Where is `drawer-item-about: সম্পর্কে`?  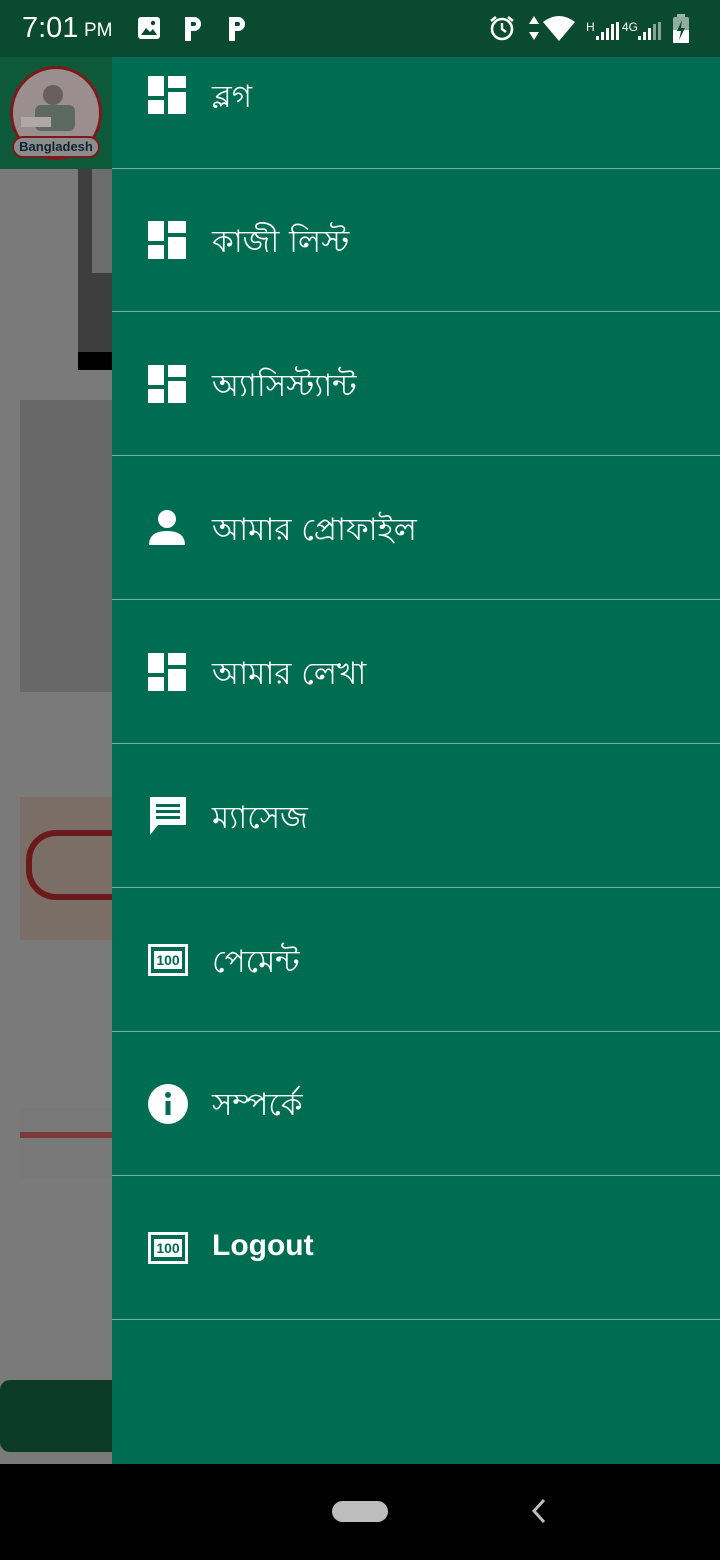
drawer-item-about: সম্পর্কে is located at coordinates (416, 1104).